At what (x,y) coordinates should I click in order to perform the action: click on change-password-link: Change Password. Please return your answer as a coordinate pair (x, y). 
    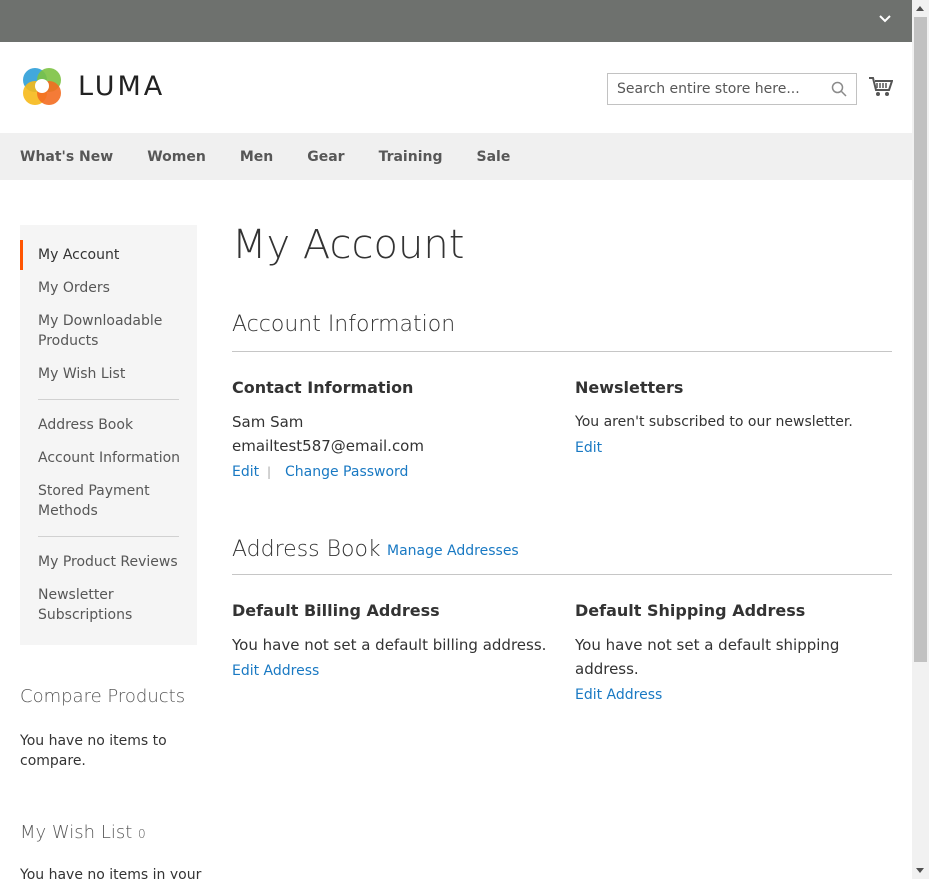
    Looking at the image, I should click on (346, 472).